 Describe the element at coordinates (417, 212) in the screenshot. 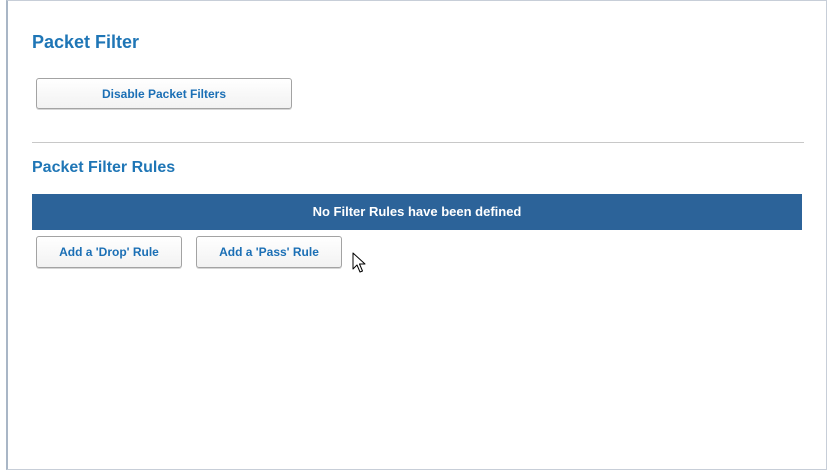

I see `no-rules-banner: No Filter Rules have been defined` at that location.